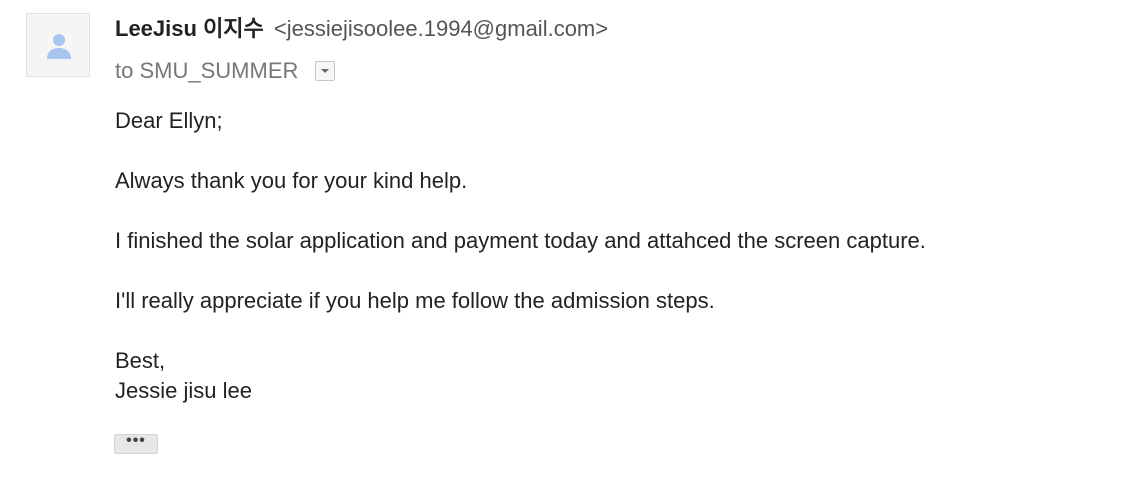 Image resolution: width=1130 pixels, height=478 pixels. What do you see at coordinates (219, 70) in the screenshot?
I see `recipient-name: SMU_SUMMER` at bounding box center [219, 70].